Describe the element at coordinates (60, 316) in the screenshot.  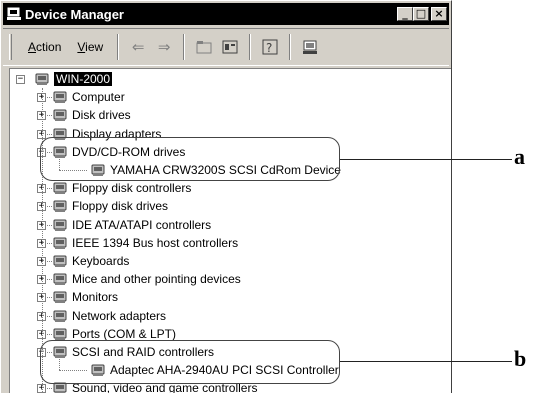
I see `network-adapter-icon` at that location.